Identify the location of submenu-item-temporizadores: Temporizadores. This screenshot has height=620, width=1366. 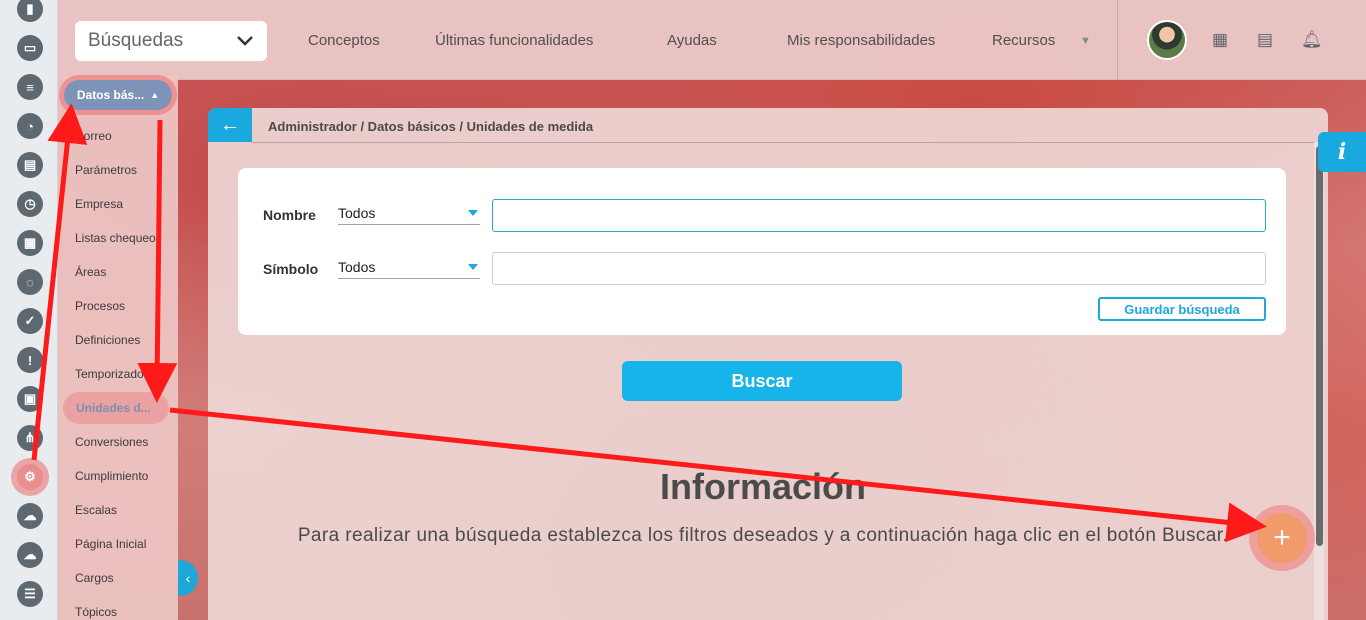
(121, 374).